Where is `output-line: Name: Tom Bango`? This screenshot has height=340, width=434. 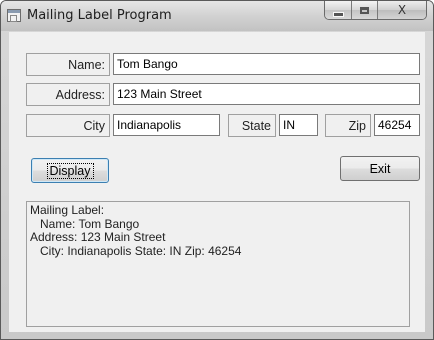
output-line: Name: Tom Bango is located at coordinates (85, 223).